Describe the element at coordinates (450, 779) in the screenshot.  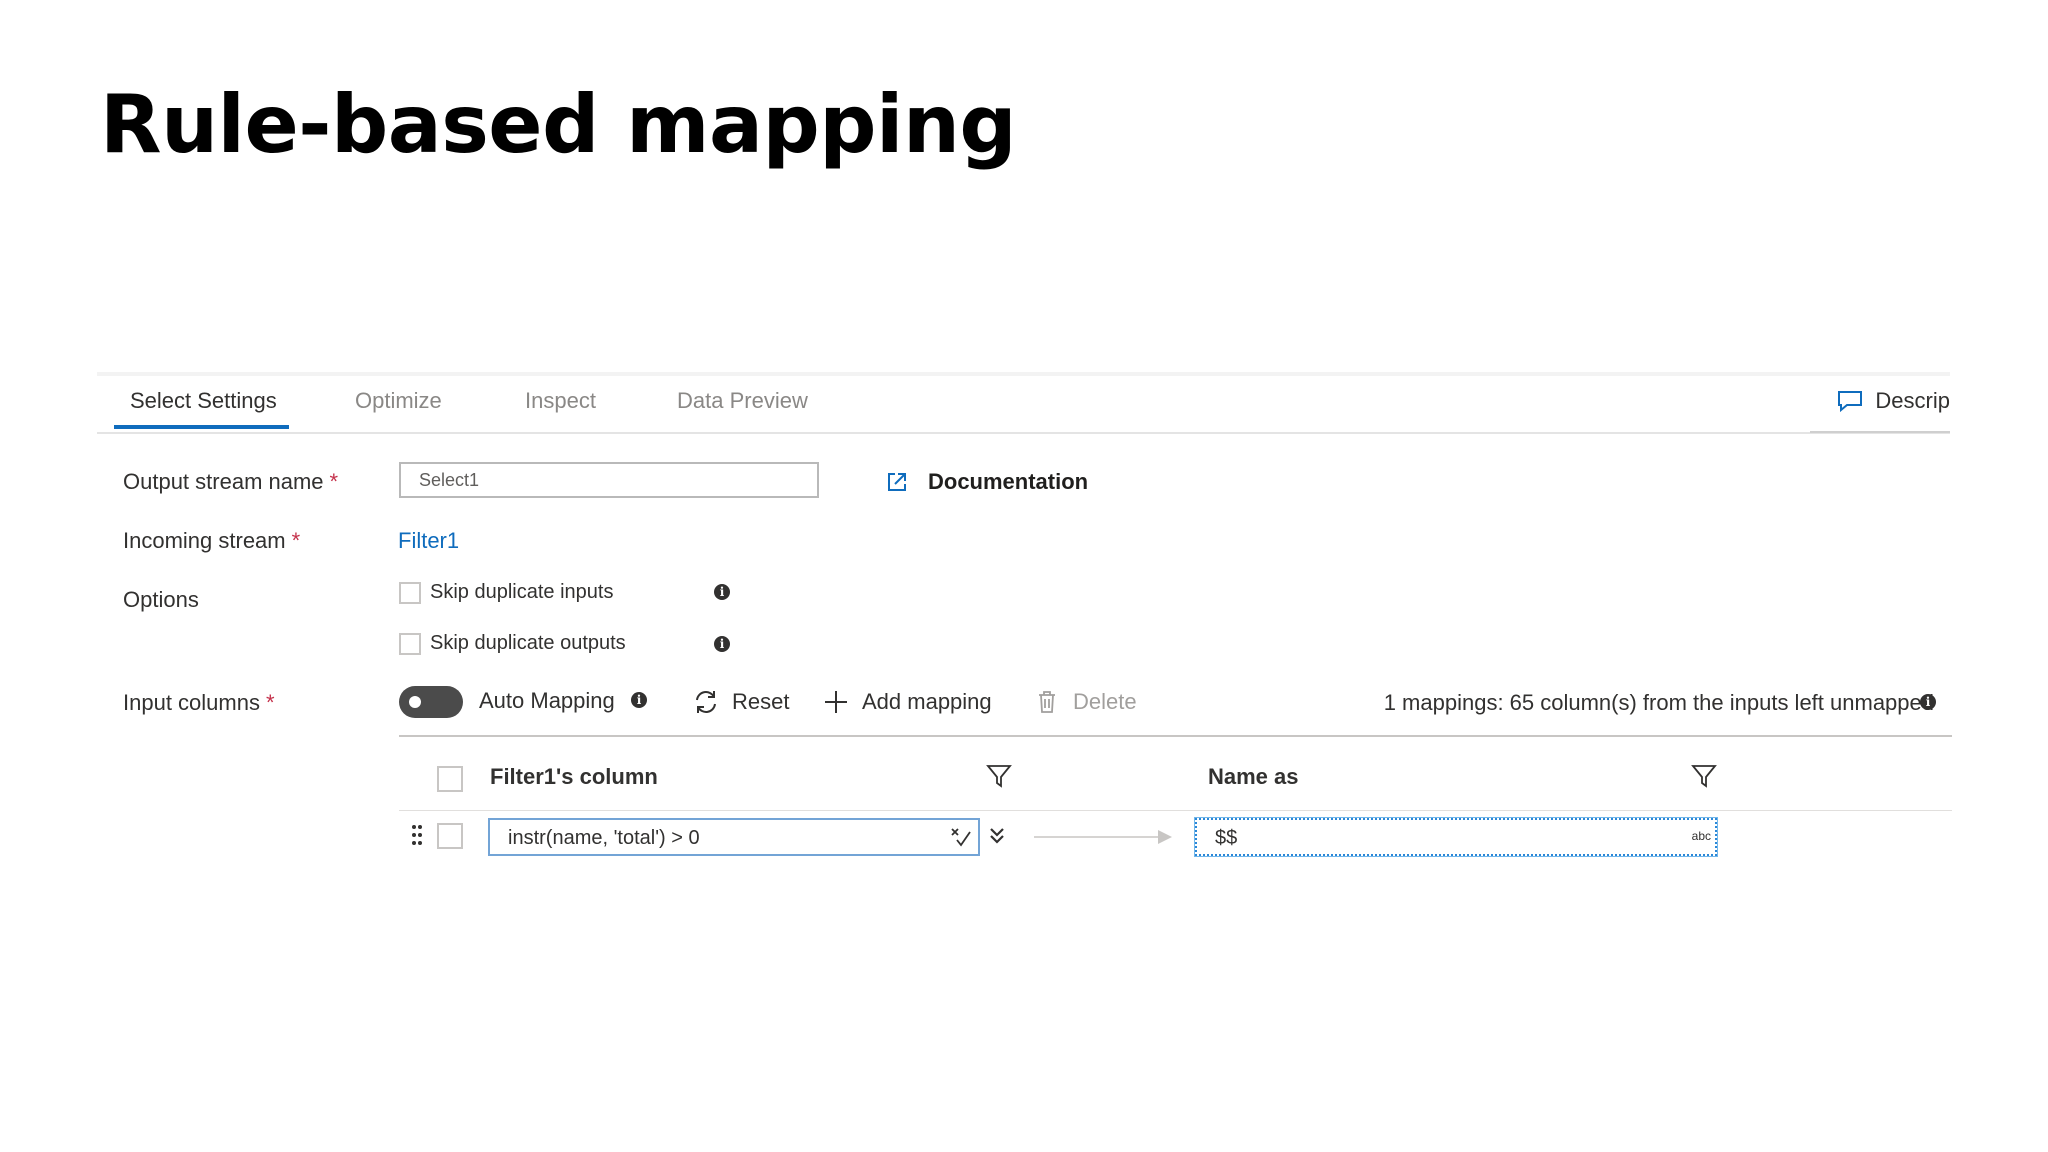
I see `select-all-checkbox` at that location.